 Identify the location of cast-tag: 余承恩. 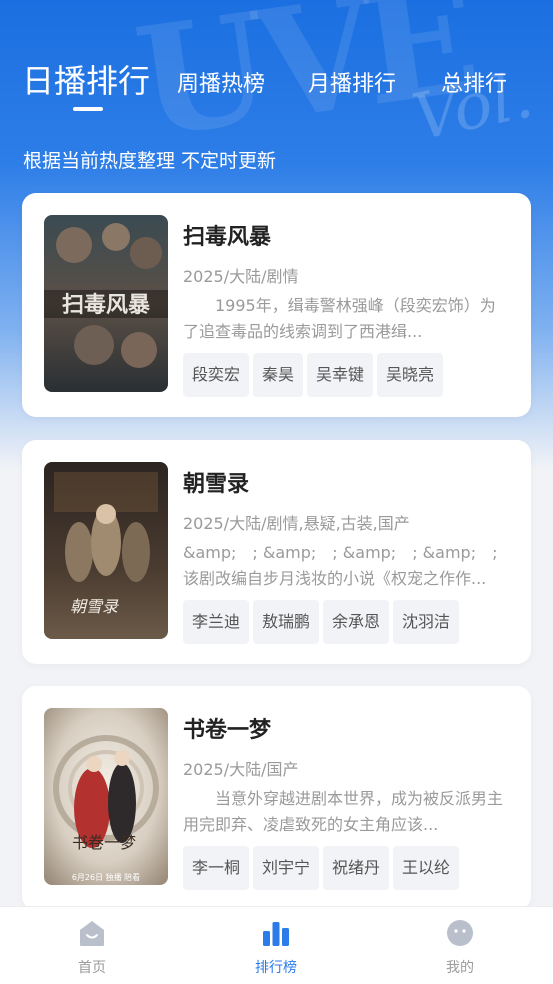
(356, 622).